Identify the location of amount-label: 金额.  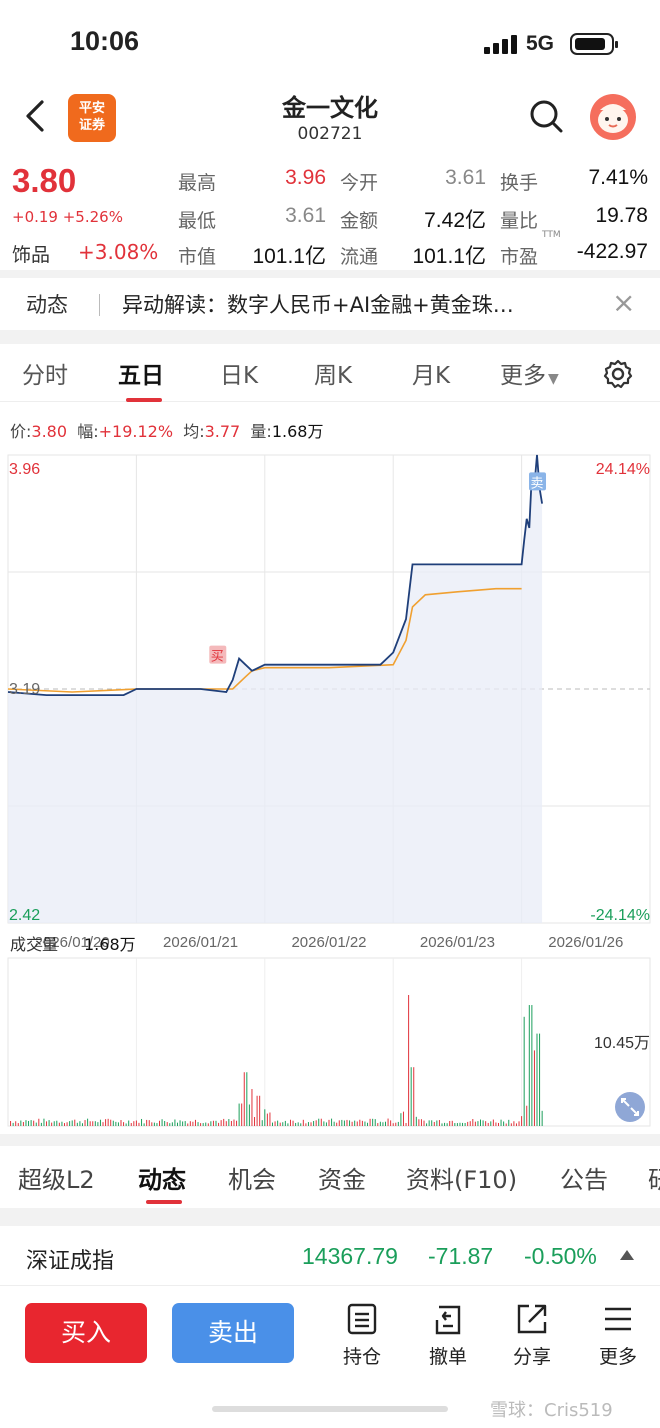
(359, 221).